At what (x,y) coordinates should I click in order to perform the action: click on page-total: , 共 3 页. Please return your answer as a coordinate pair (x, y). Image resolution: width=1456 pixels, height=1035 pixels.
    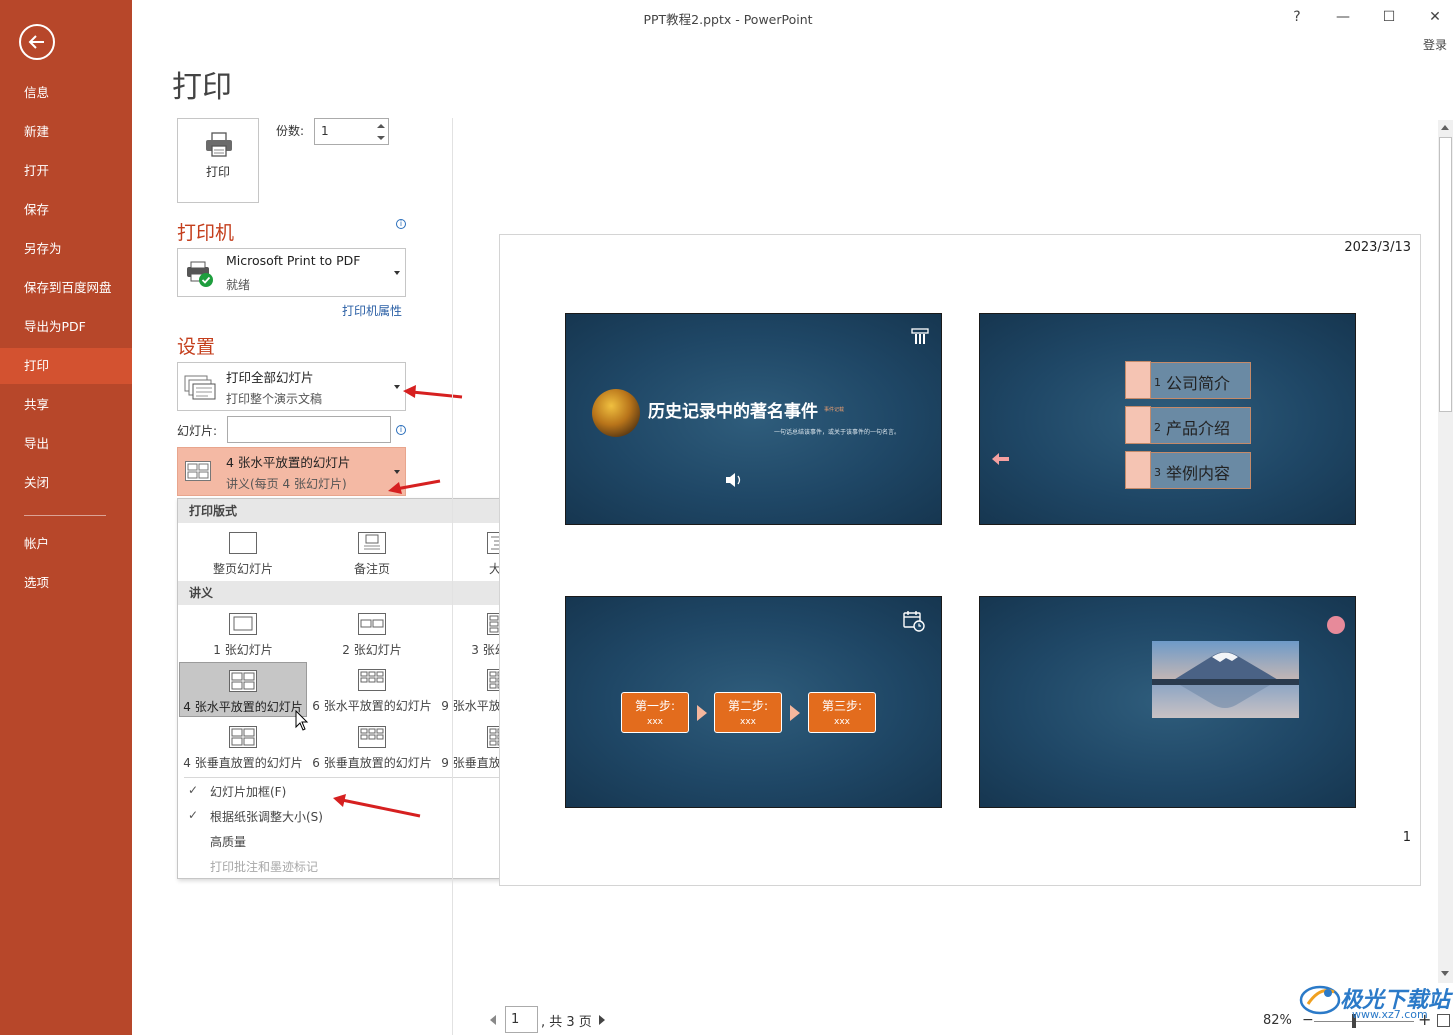
    Looking at the image, I should click on (566, 1022).